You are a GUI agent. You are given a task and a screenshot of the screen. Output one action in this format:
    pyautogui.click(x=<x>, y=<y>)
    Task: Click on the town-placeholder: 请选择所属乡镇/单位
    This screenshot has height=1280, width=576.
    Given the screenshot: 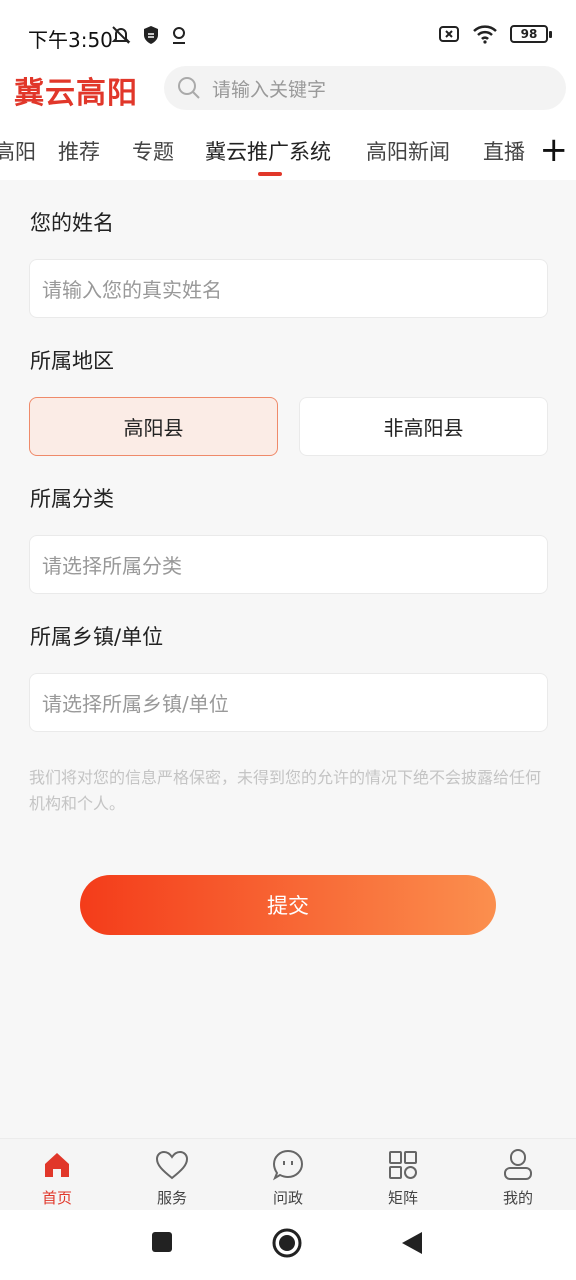 What is the action you would take?
    pyautogui.click(x=135, y=704)
    